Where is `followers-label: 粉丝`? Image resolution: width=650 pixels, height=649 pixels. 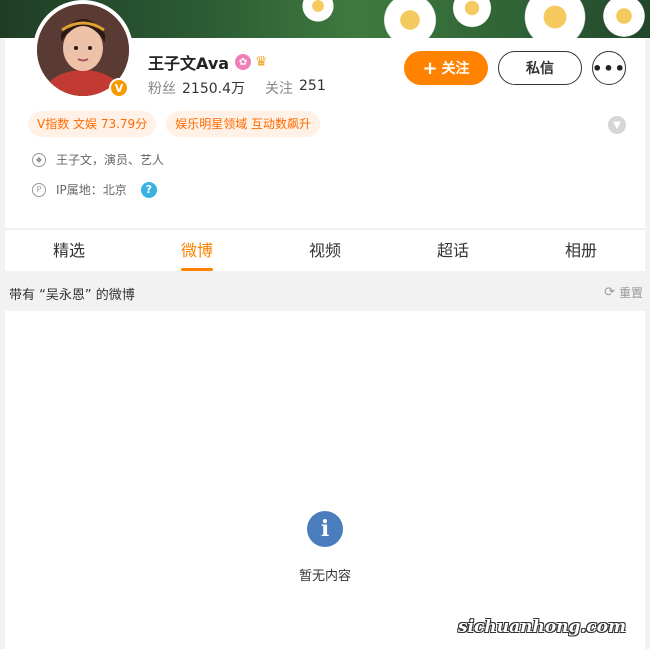
followers-label: 粉丝 is located at coordinates (162, 89).